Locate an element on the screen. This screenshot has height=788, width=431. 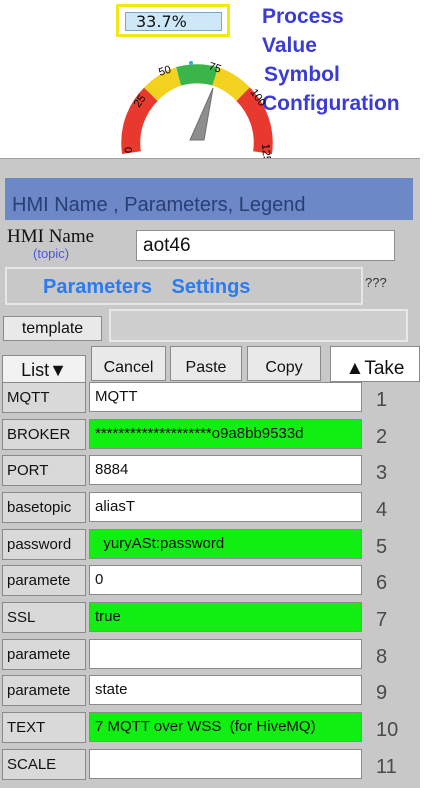
take-button: ▲Take is located at coordinates (375, 364).